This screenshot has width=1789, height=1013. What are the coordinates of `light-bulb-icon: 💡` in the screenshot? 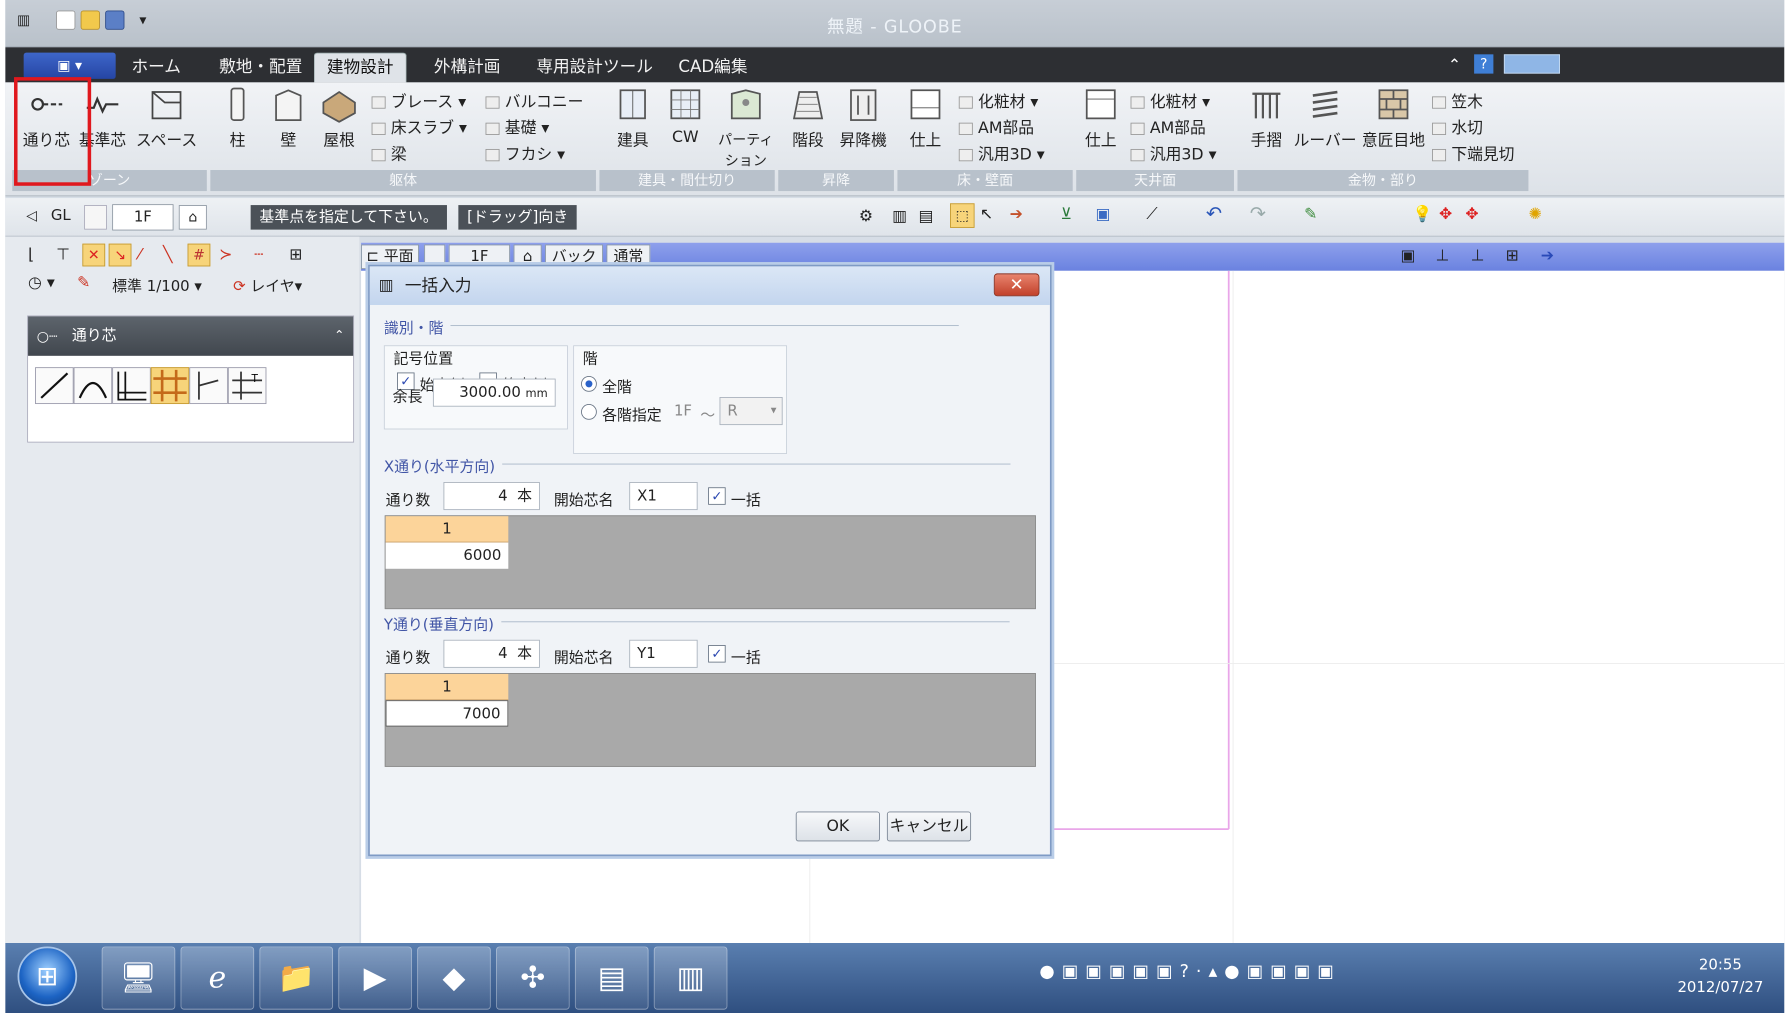 It's located at (1423, 214).